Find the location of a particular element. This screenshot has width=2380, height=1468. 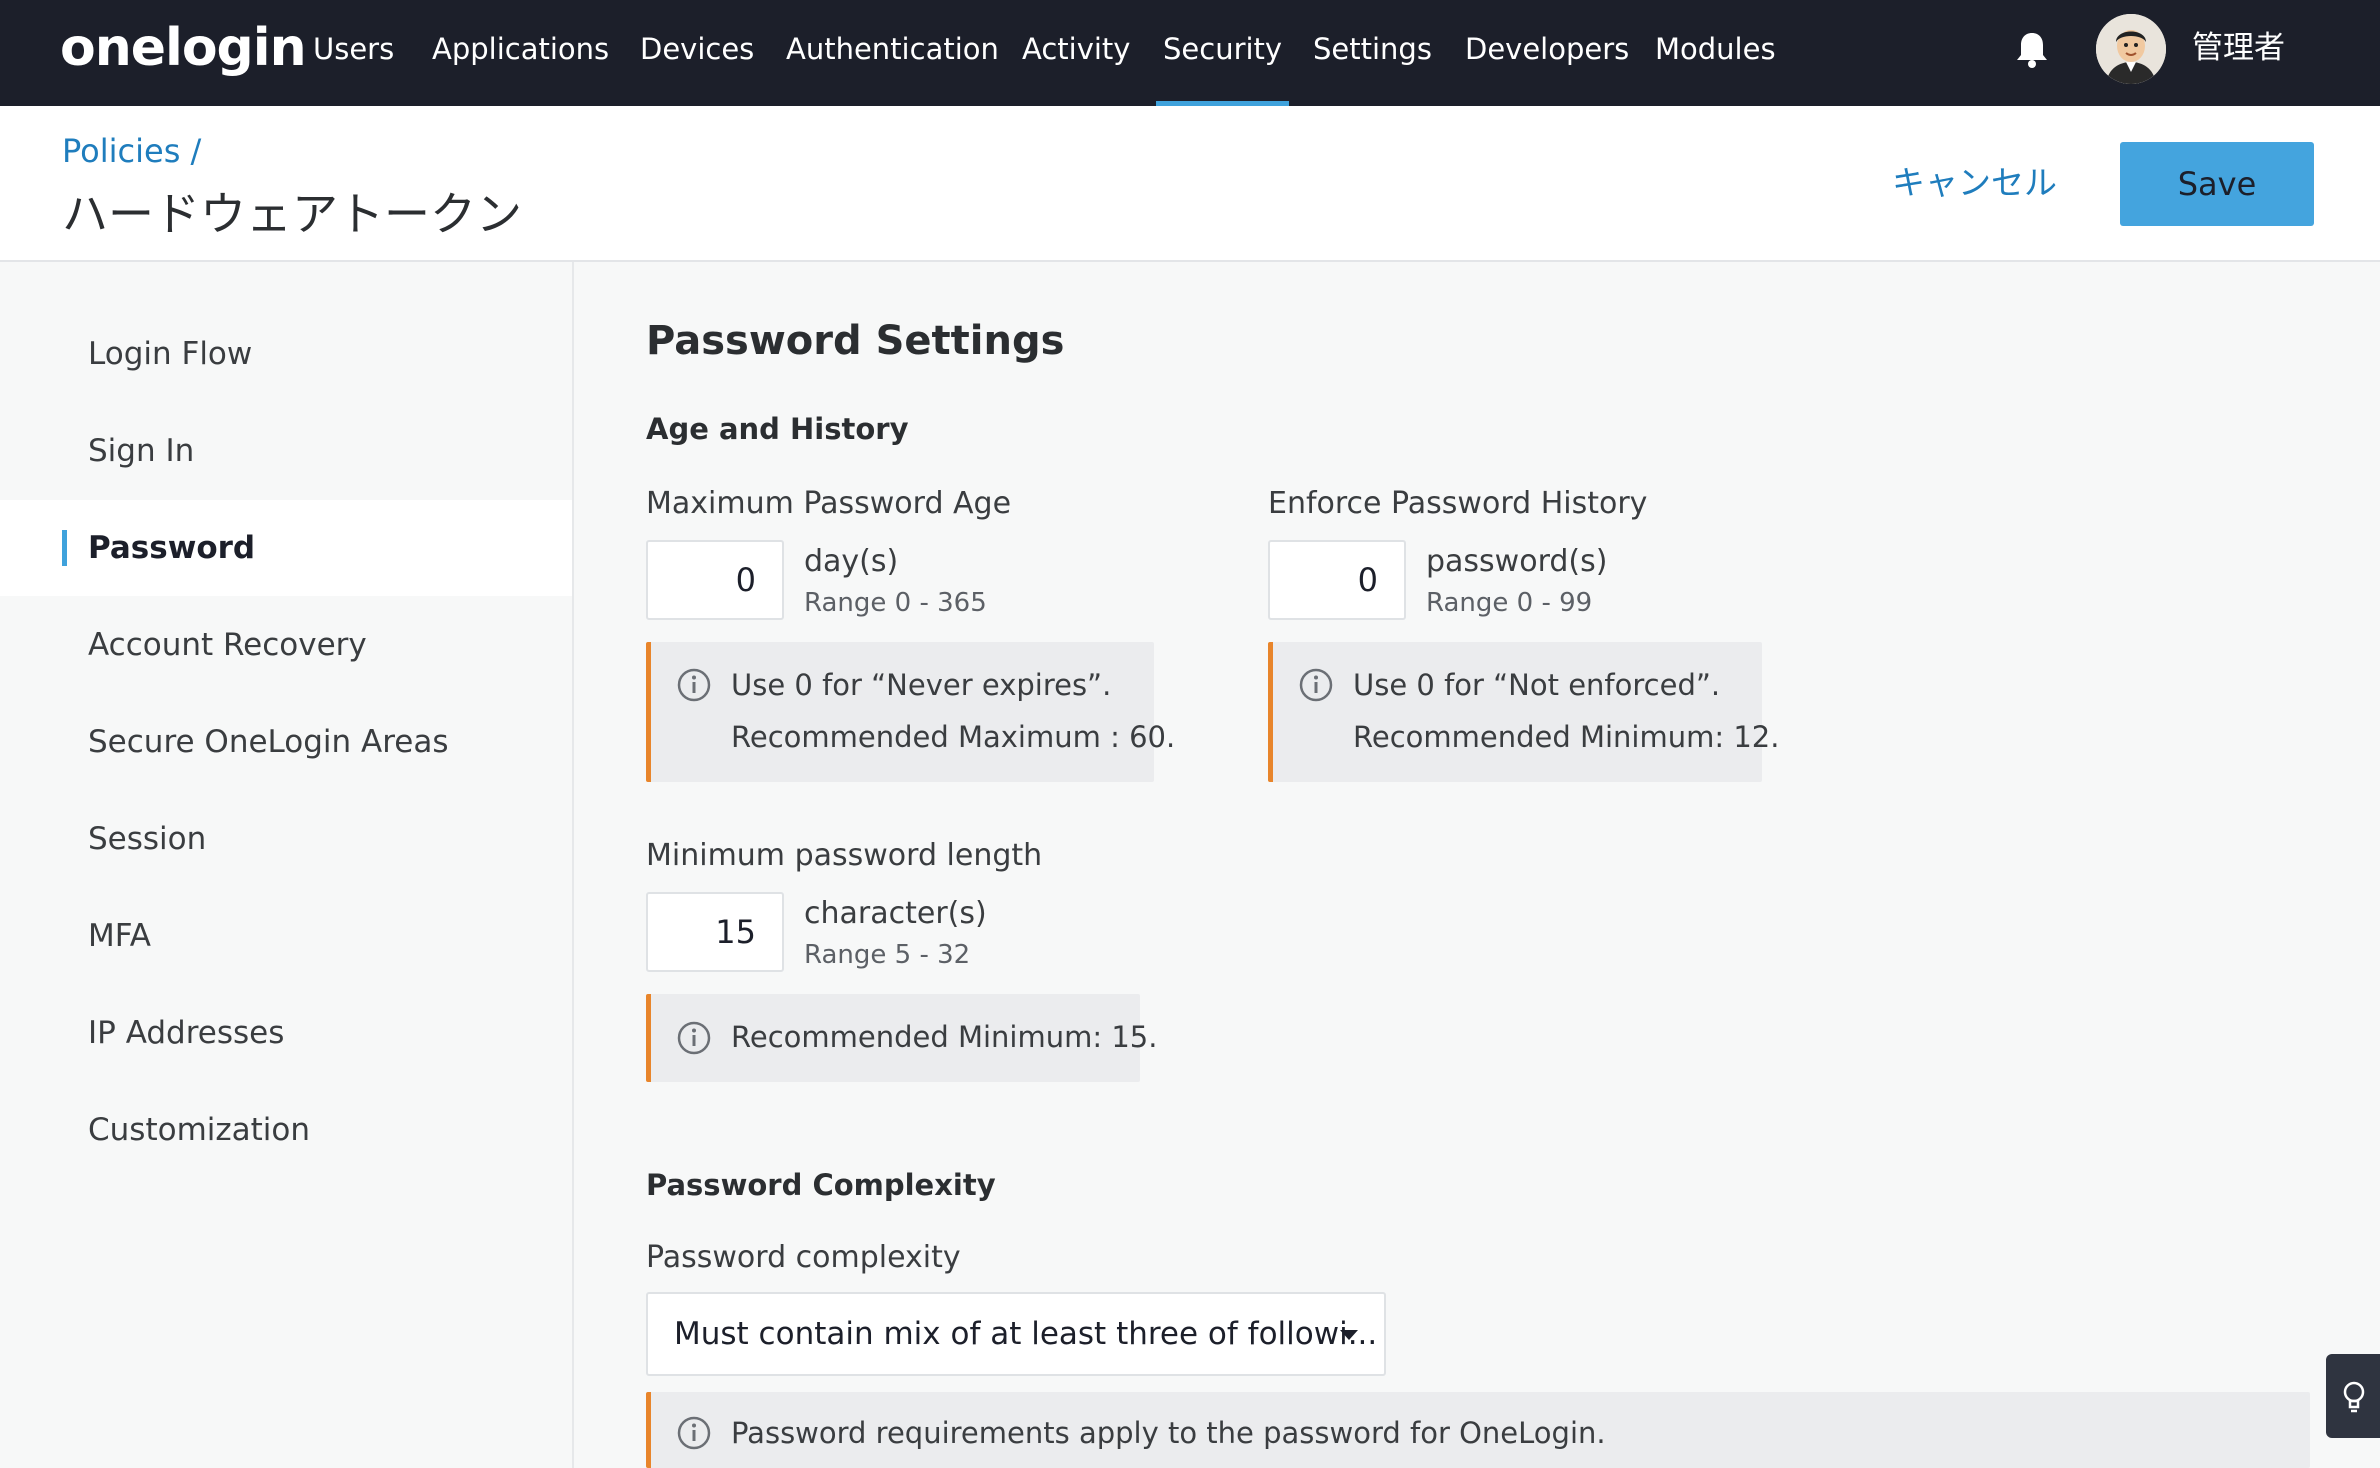

save-button: Save is located at coordinates (2217, 184).